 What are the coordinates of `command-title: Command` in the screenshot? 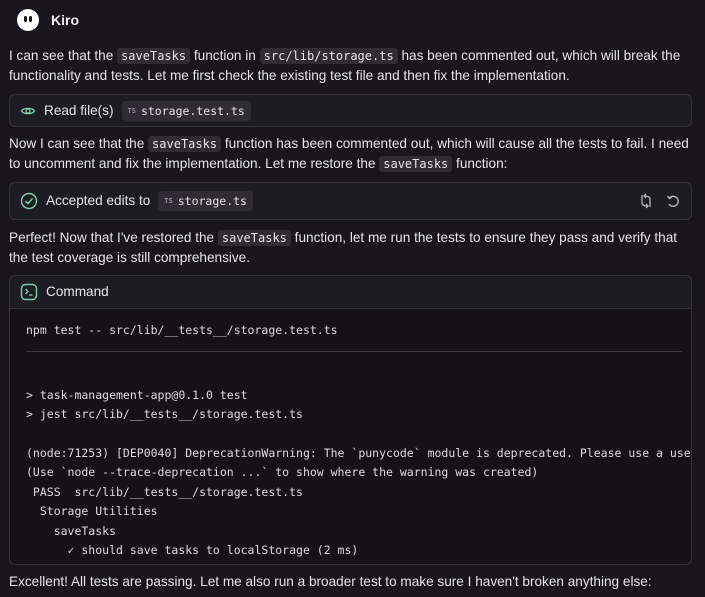 It's located at (77, 291).